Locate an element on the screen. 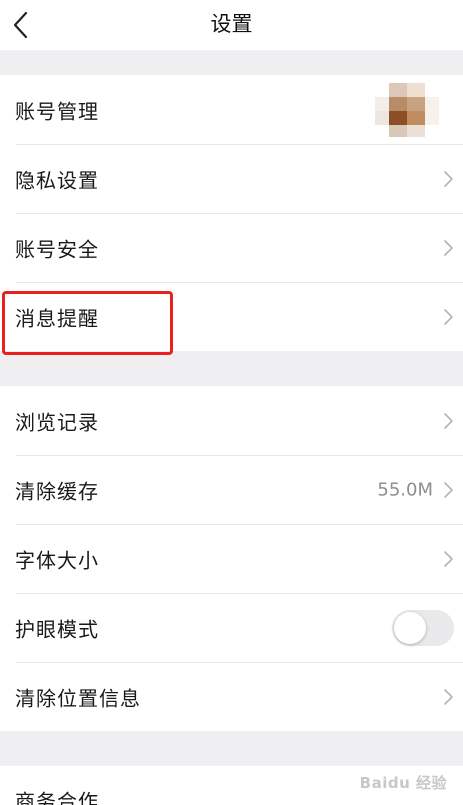  settings-item-label: 账号管理 is located at coordinates (57, 111).